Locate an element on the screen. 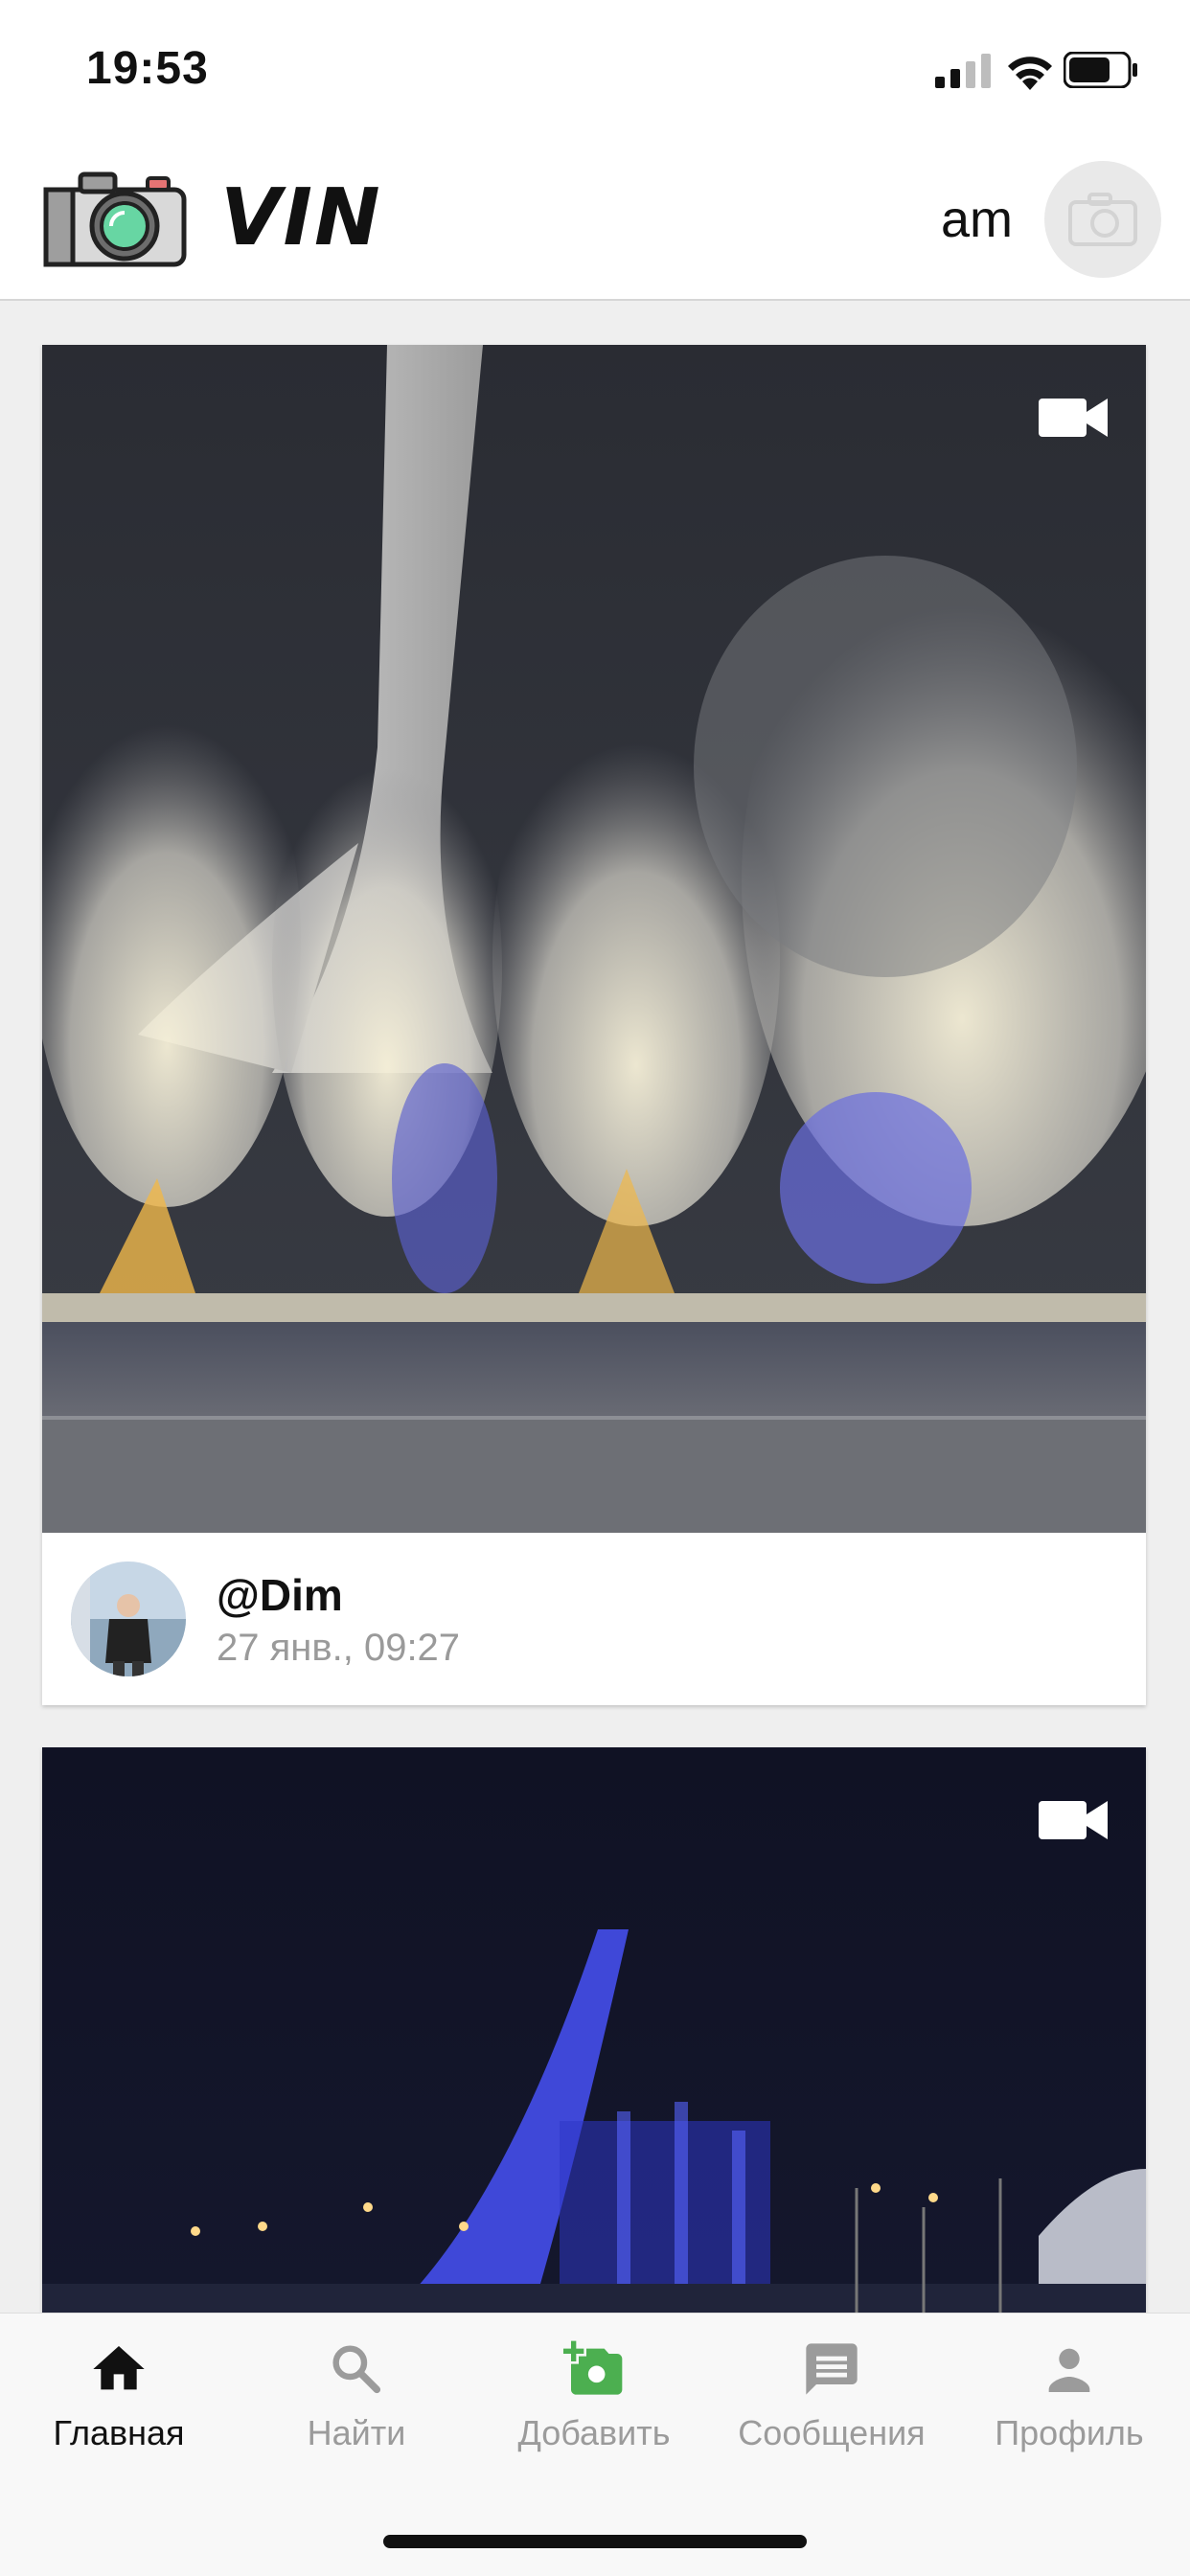  app-header: VIN am is located at coordinates (595, 223).